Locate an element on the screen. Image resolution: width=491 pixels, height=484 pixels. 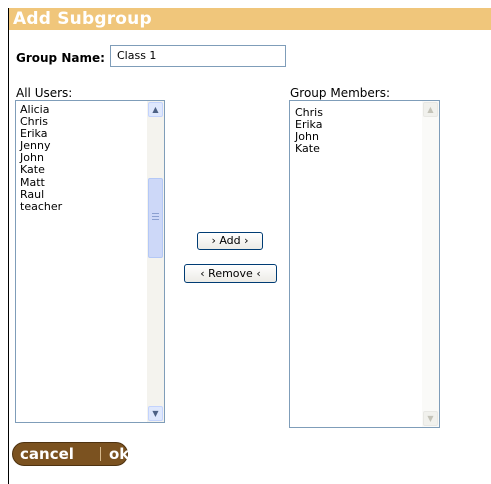
remove-button: ‹ Remove ‹ is located at coordinates (230, 273).